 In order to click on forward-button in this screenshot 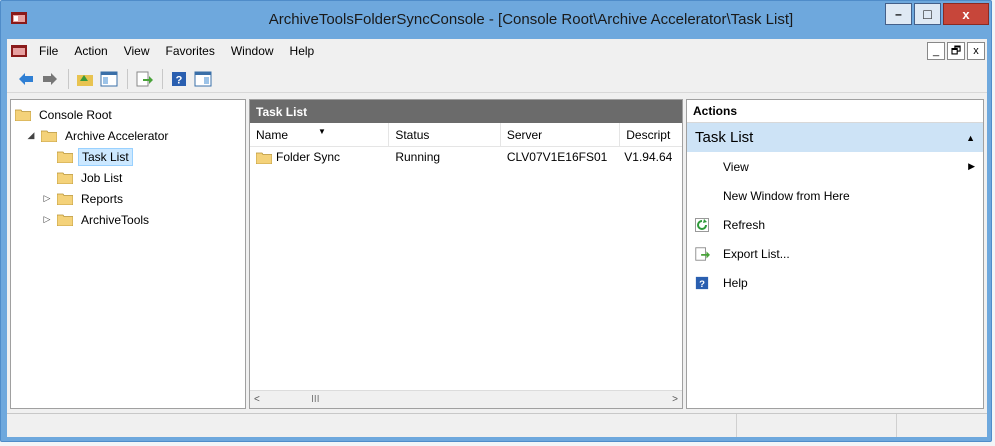, I will do `click(50, 79)`.